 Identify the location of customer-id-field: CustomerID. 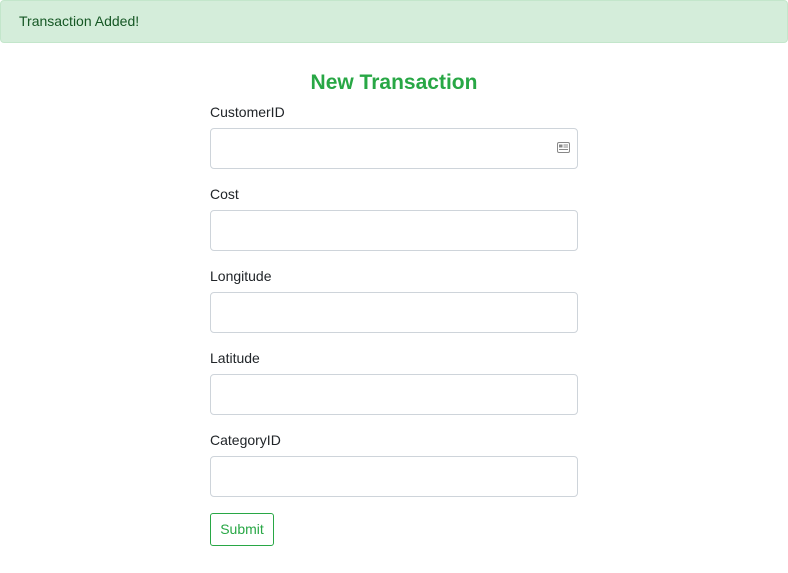
(394, 135).